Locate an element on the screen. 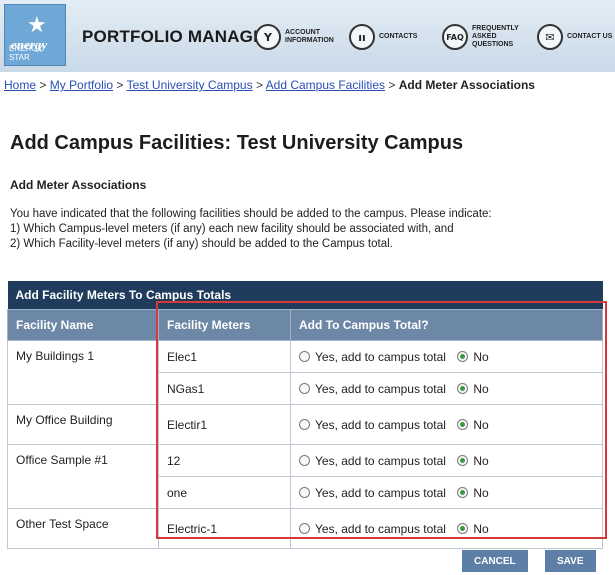 The width and height of the screenshot is (615, 575). nav-label: CONTACT US is located at coordinates (590, 36).